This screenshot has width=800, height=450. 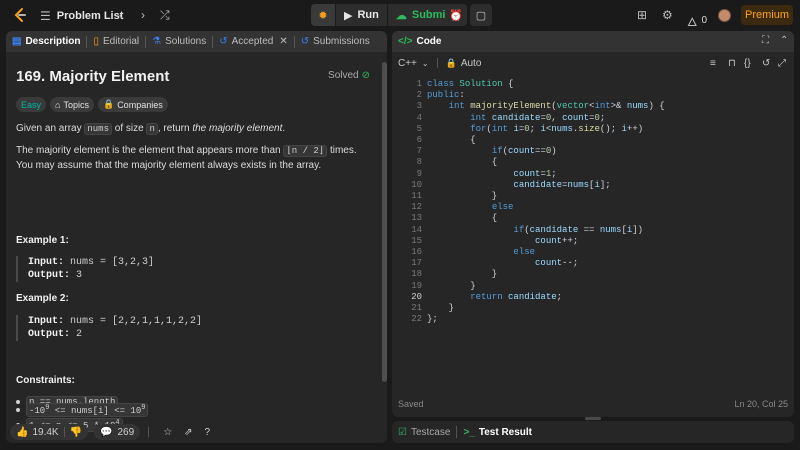 What do you see at coordinates (784, 40) in the screenshot?
I see `collapse-icon: ⌃` at bounding box center [784, 40].